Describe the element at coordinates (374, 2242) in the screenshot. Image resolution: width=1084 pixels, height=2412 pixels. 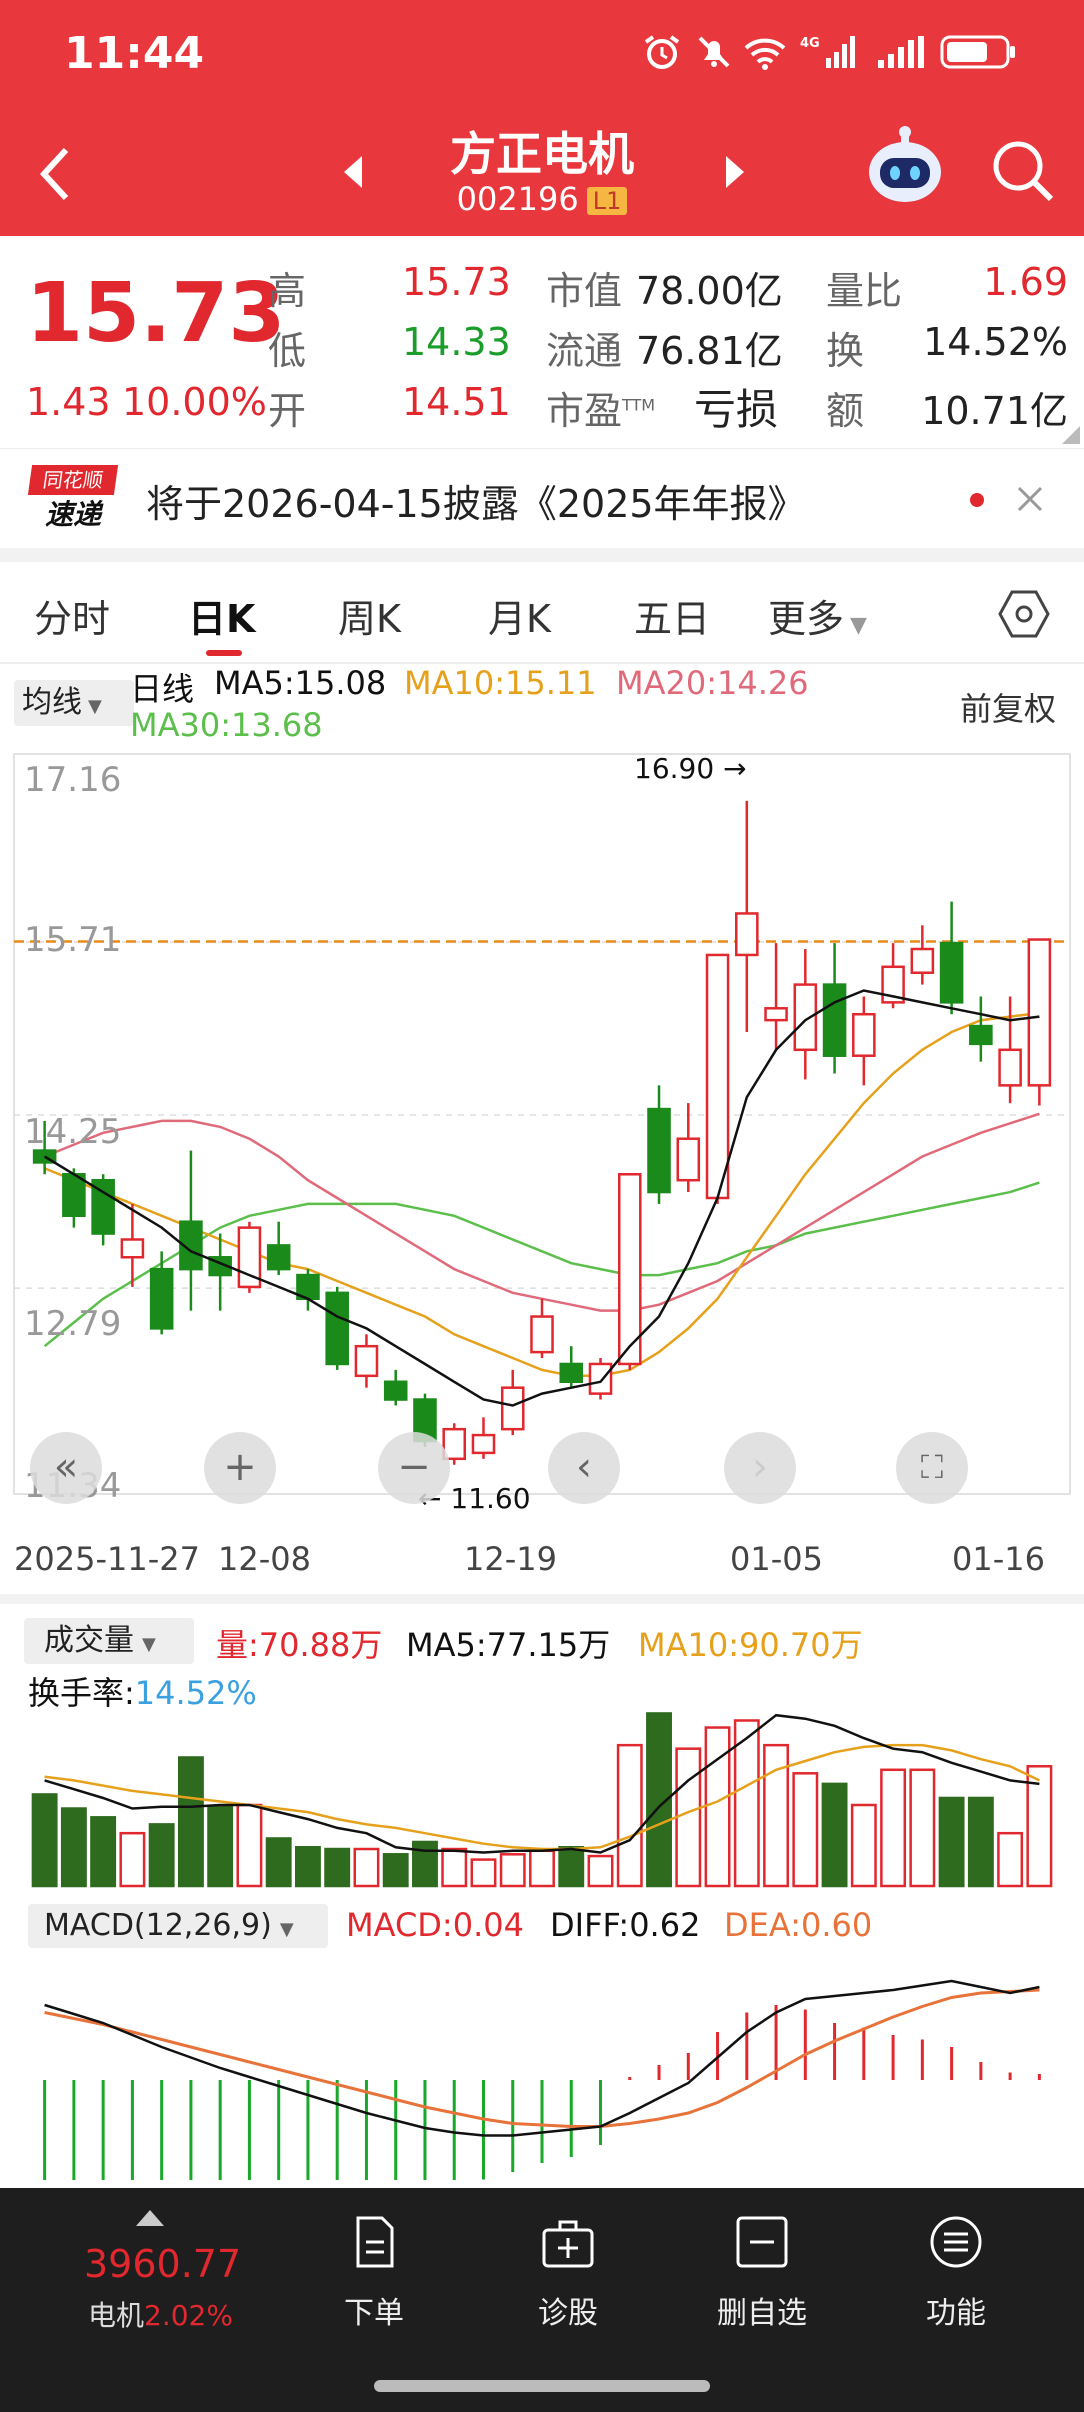
I see `order-icon` at that location.